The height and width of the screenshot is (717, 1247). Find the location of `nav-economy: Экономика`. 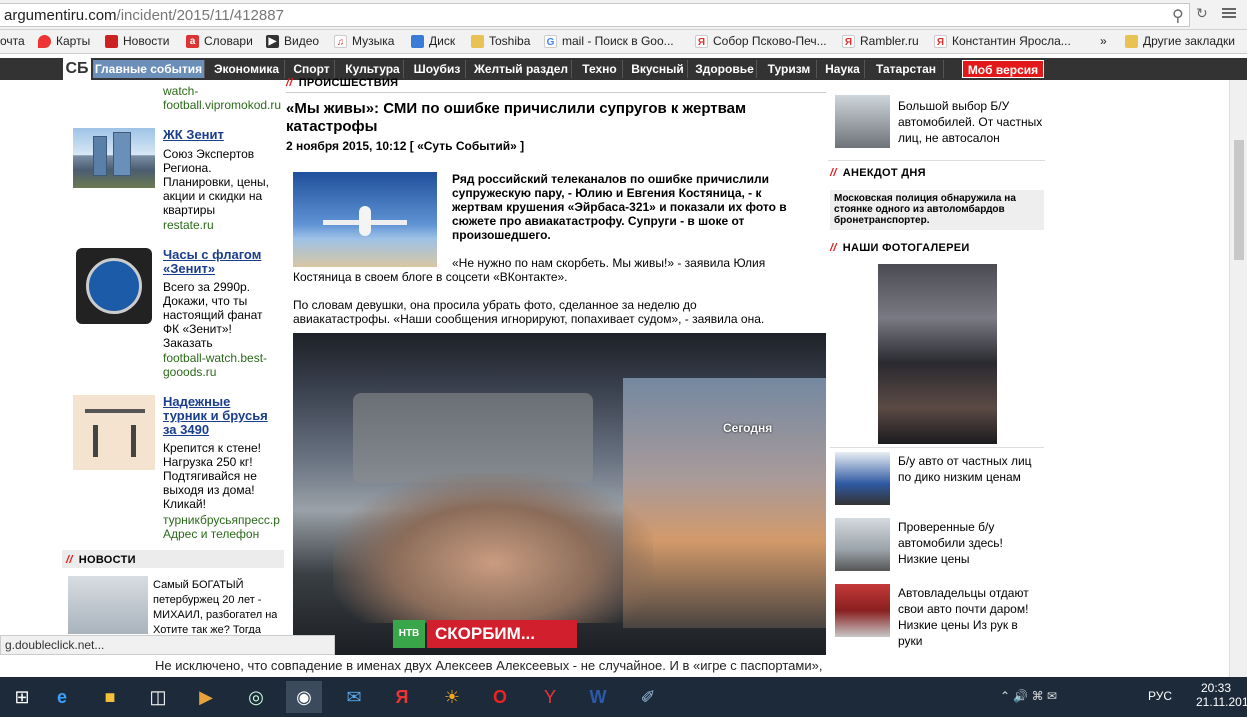

nav-economy: Экономика is located at coordinates (247, 69).